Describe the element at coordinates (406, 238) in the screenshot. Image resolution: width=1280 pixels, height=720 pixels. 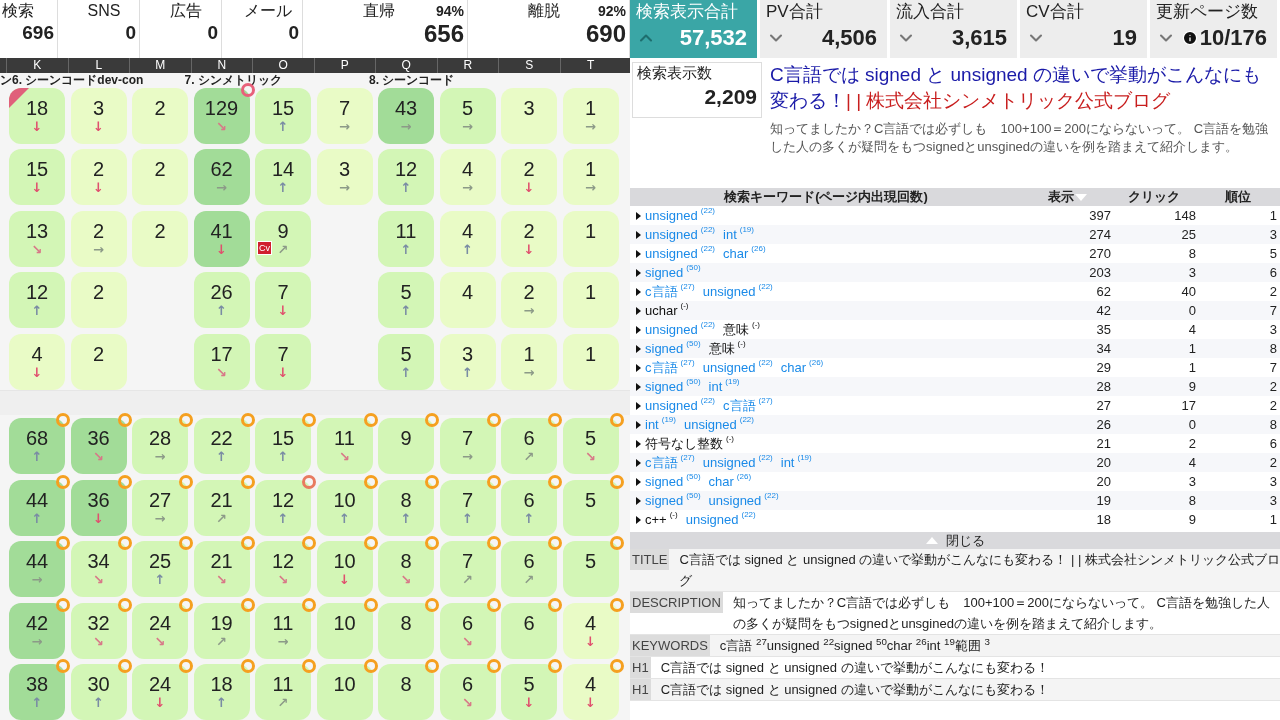
I see `count-tile: 11 ↑` at that location.